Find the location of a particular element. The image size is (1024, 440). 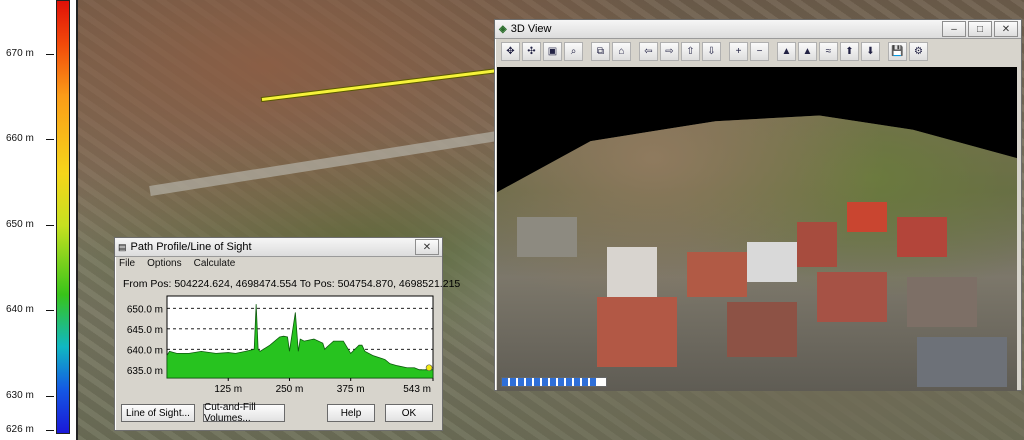

x-tick-label: 250 m is located at coordinates (290, 389).